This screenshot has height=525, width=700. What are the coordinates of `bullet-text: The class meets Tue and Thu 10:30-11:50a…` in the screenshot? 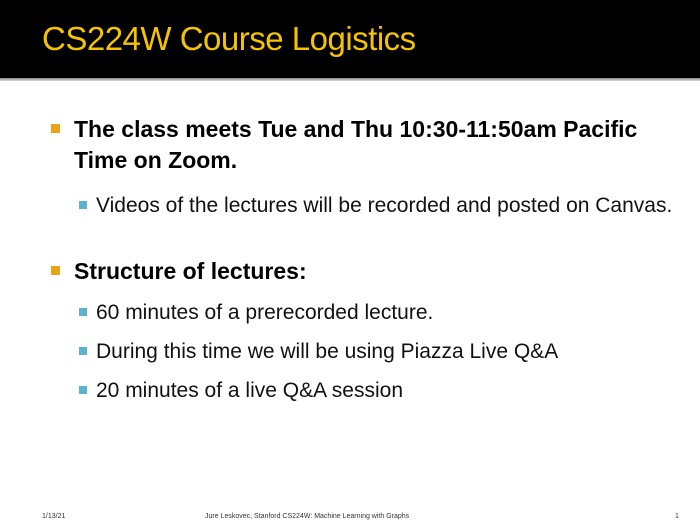 It's located at (356, 144).